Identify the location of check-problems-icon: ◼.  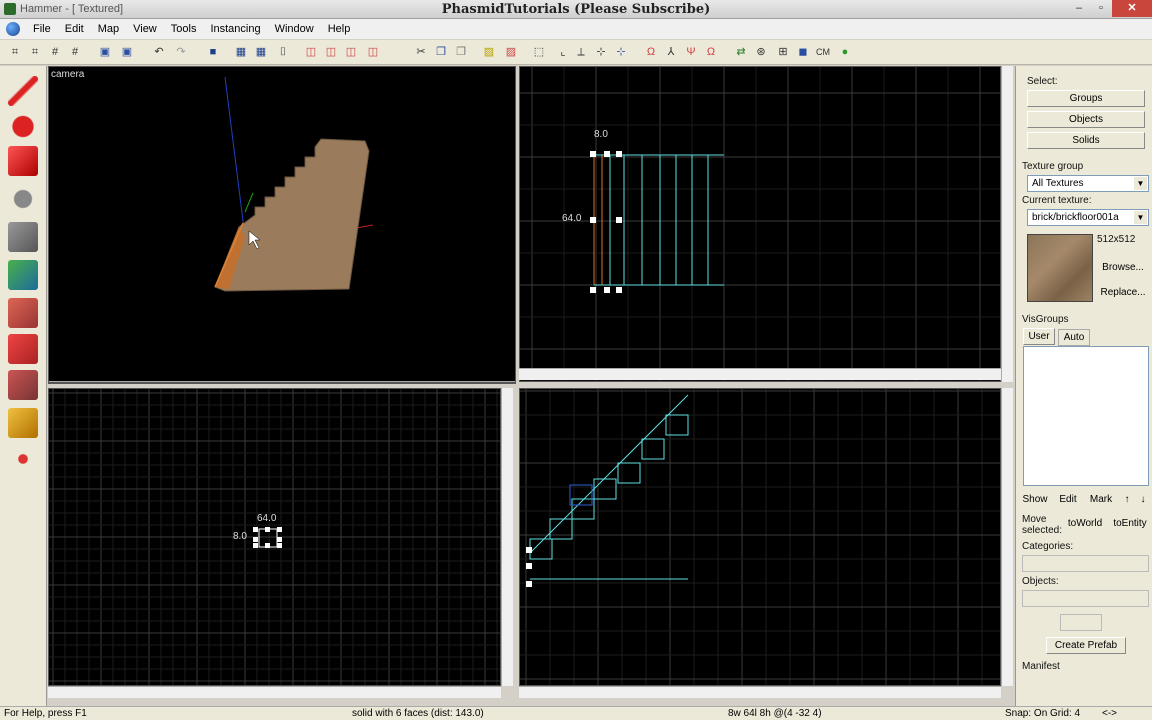
(803, 52).